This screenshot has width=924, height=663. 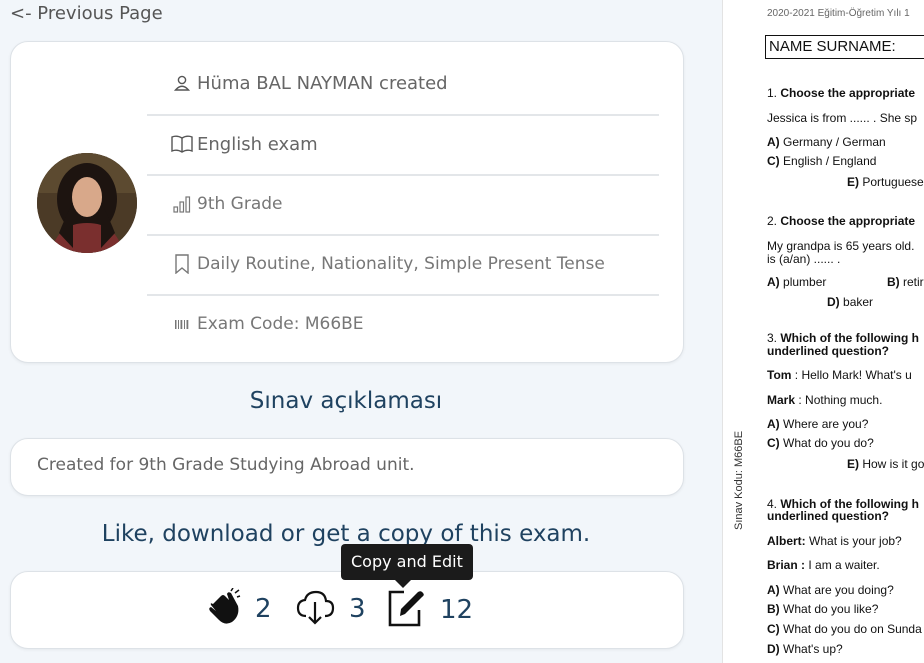 I want to click on previous-page-link: <- Previous Page, so click(x=86, y=13).